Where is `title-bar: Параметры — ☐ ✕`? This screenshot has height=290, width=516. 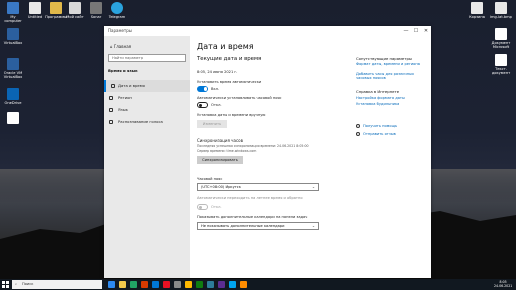
title-bar: Параметры — ☐ ✕ is located at coordinates (267, 31).